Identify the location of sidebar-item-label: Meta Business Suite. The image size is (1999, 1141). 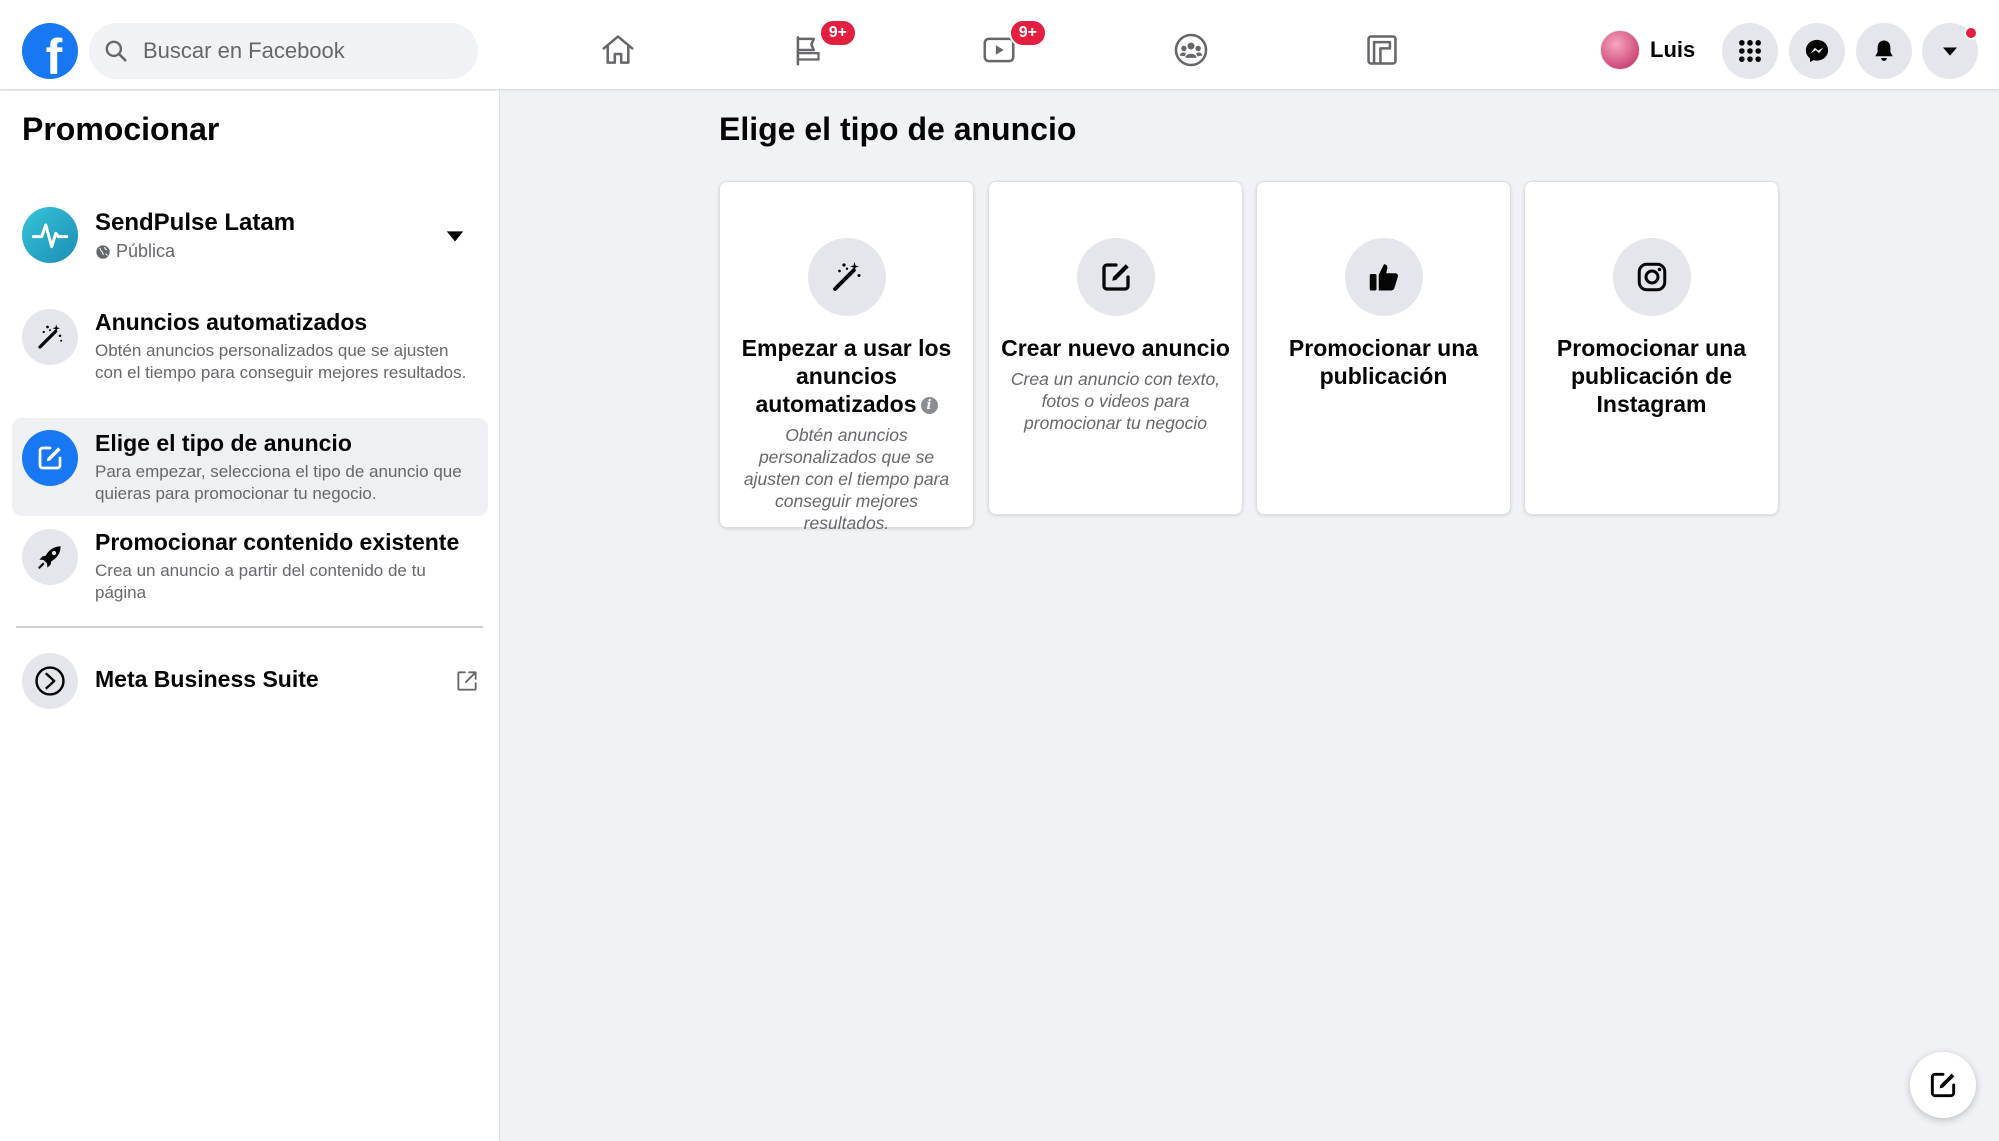
(207, 679).